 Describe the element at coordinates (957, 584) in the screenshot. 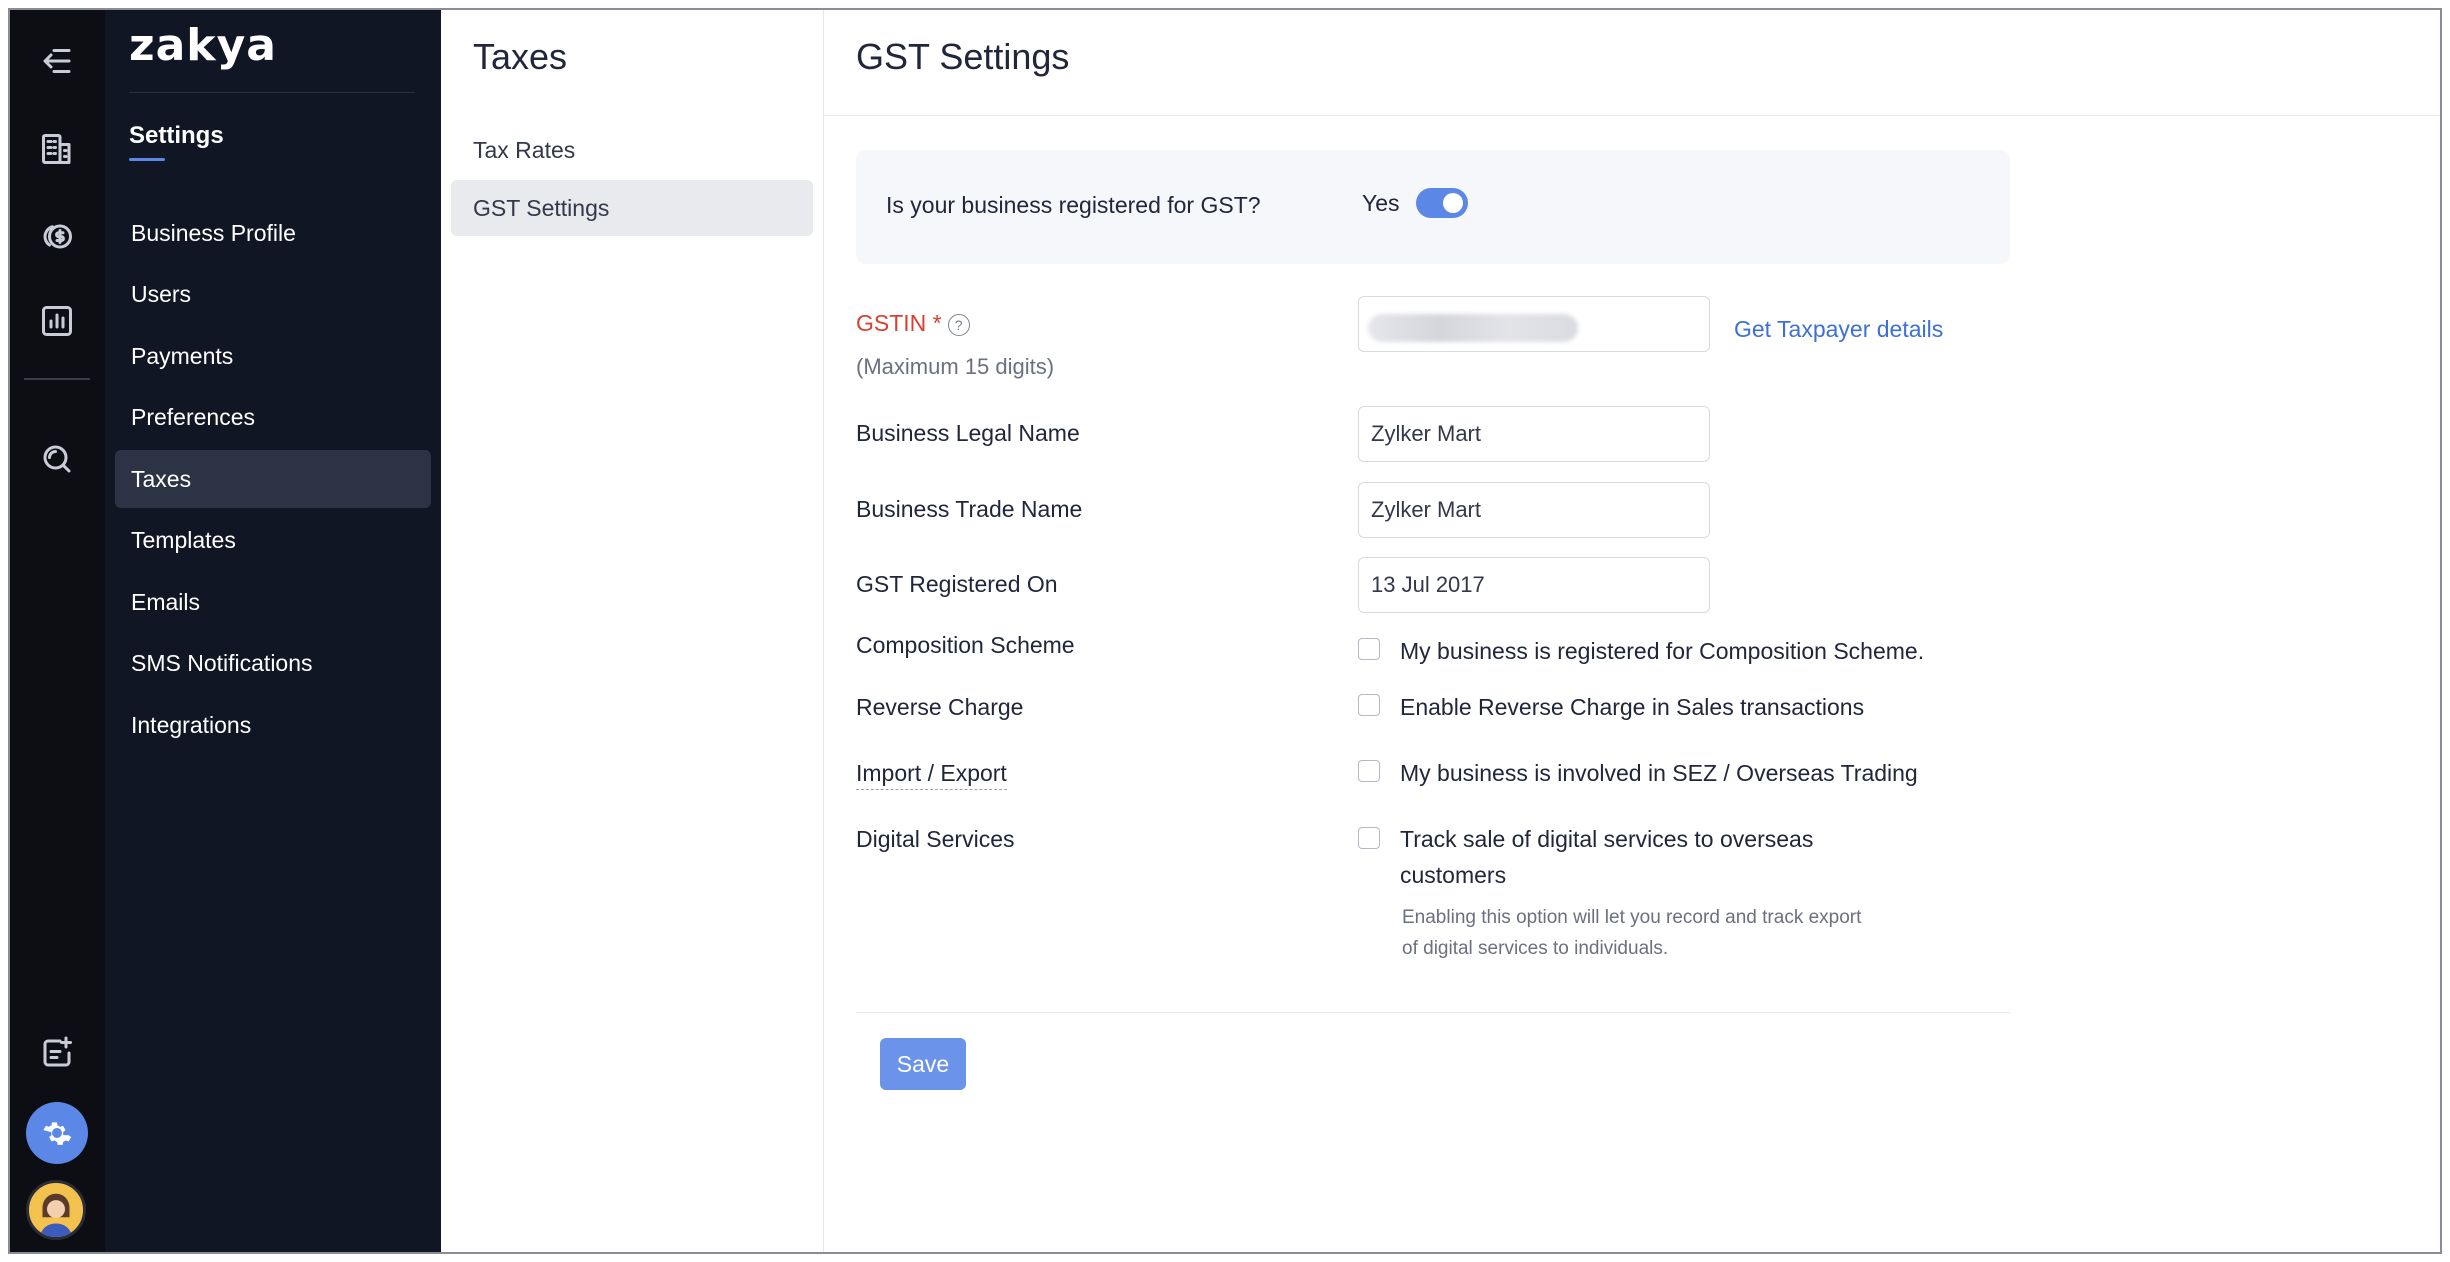

I see `registered-on-label: GST Registered On` at that location.